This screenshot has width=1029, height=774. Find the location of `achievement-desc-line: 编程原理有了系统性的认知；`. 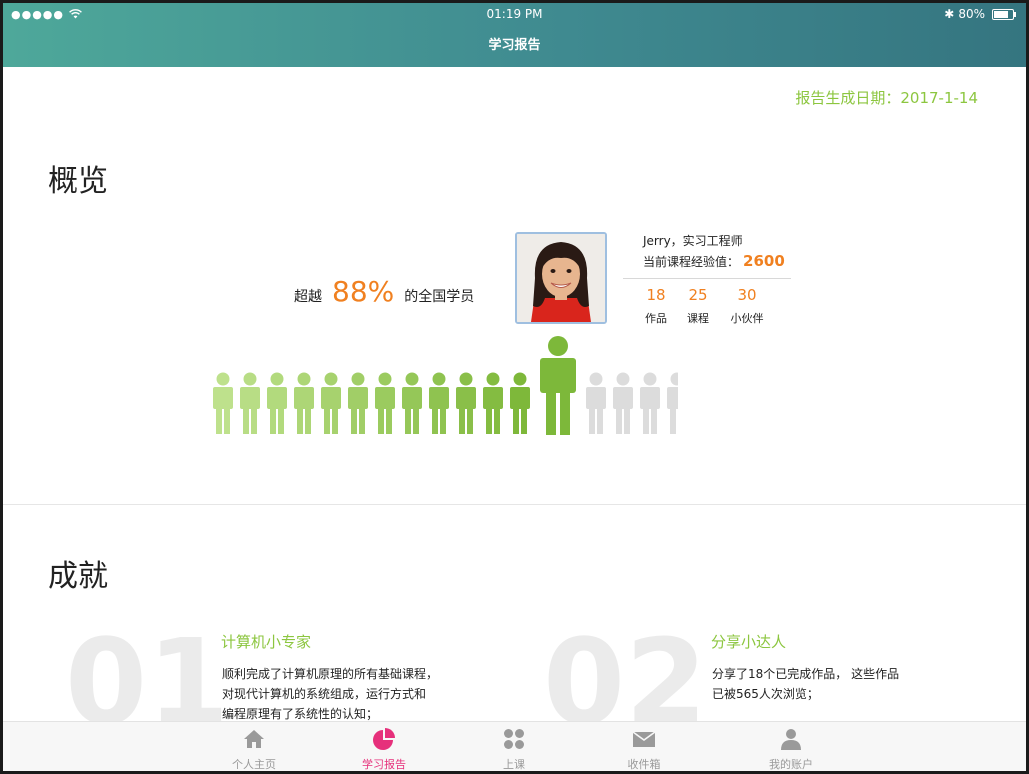

achievement-desc-line: 编程原理有了系统性的认知； is located at coordinates (300, 714).